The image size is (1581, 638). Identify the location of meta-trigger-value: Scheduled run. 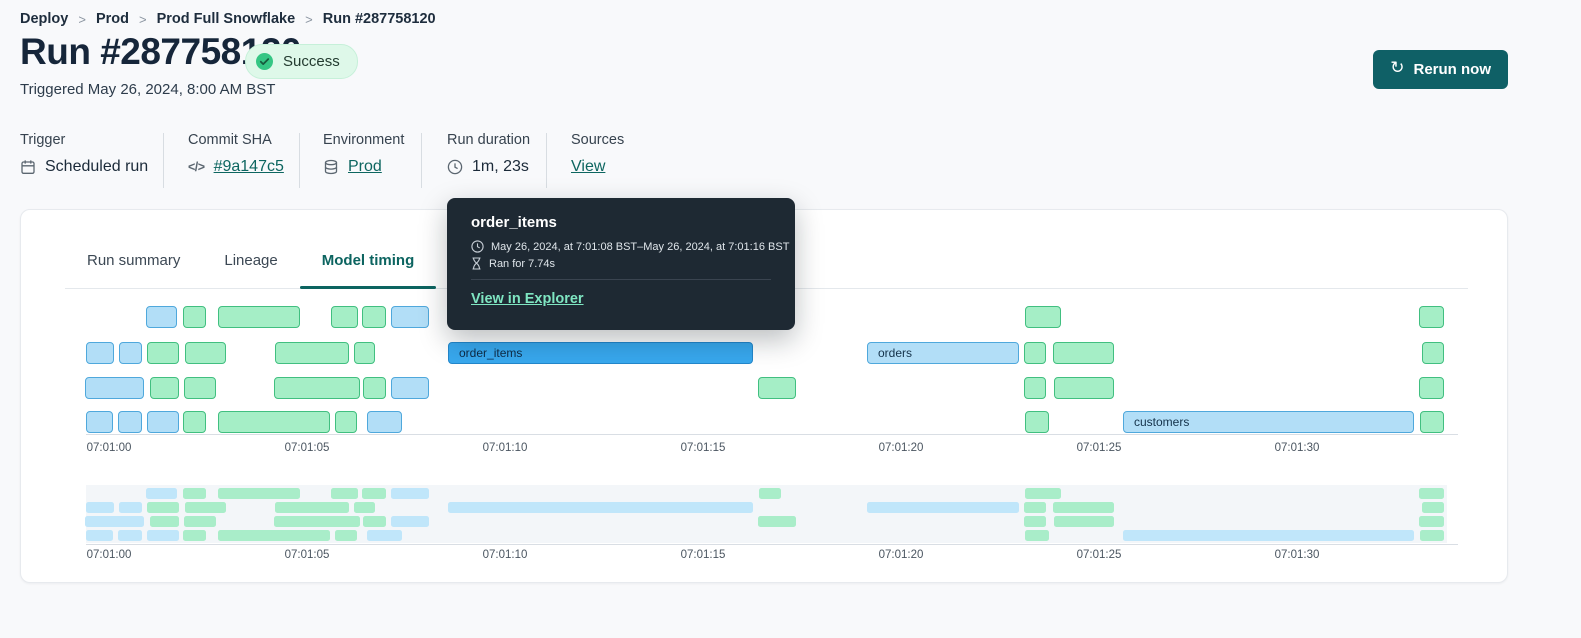
(97, 166).